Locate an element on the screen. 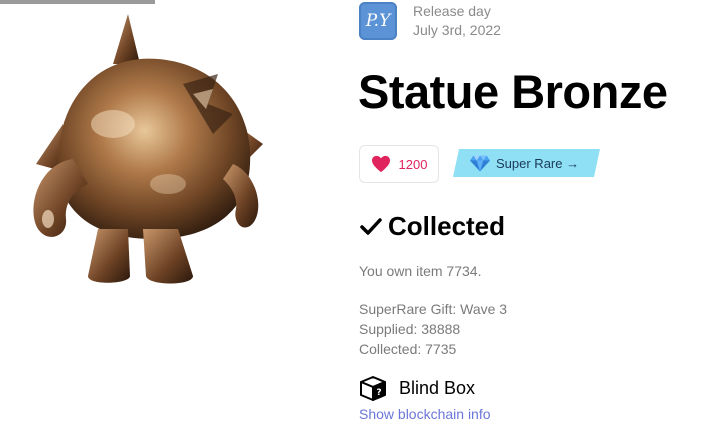 The height and width of the screenshot is (436, 723). blind-box-label: Blind Box is located at coordinates (437, 387).